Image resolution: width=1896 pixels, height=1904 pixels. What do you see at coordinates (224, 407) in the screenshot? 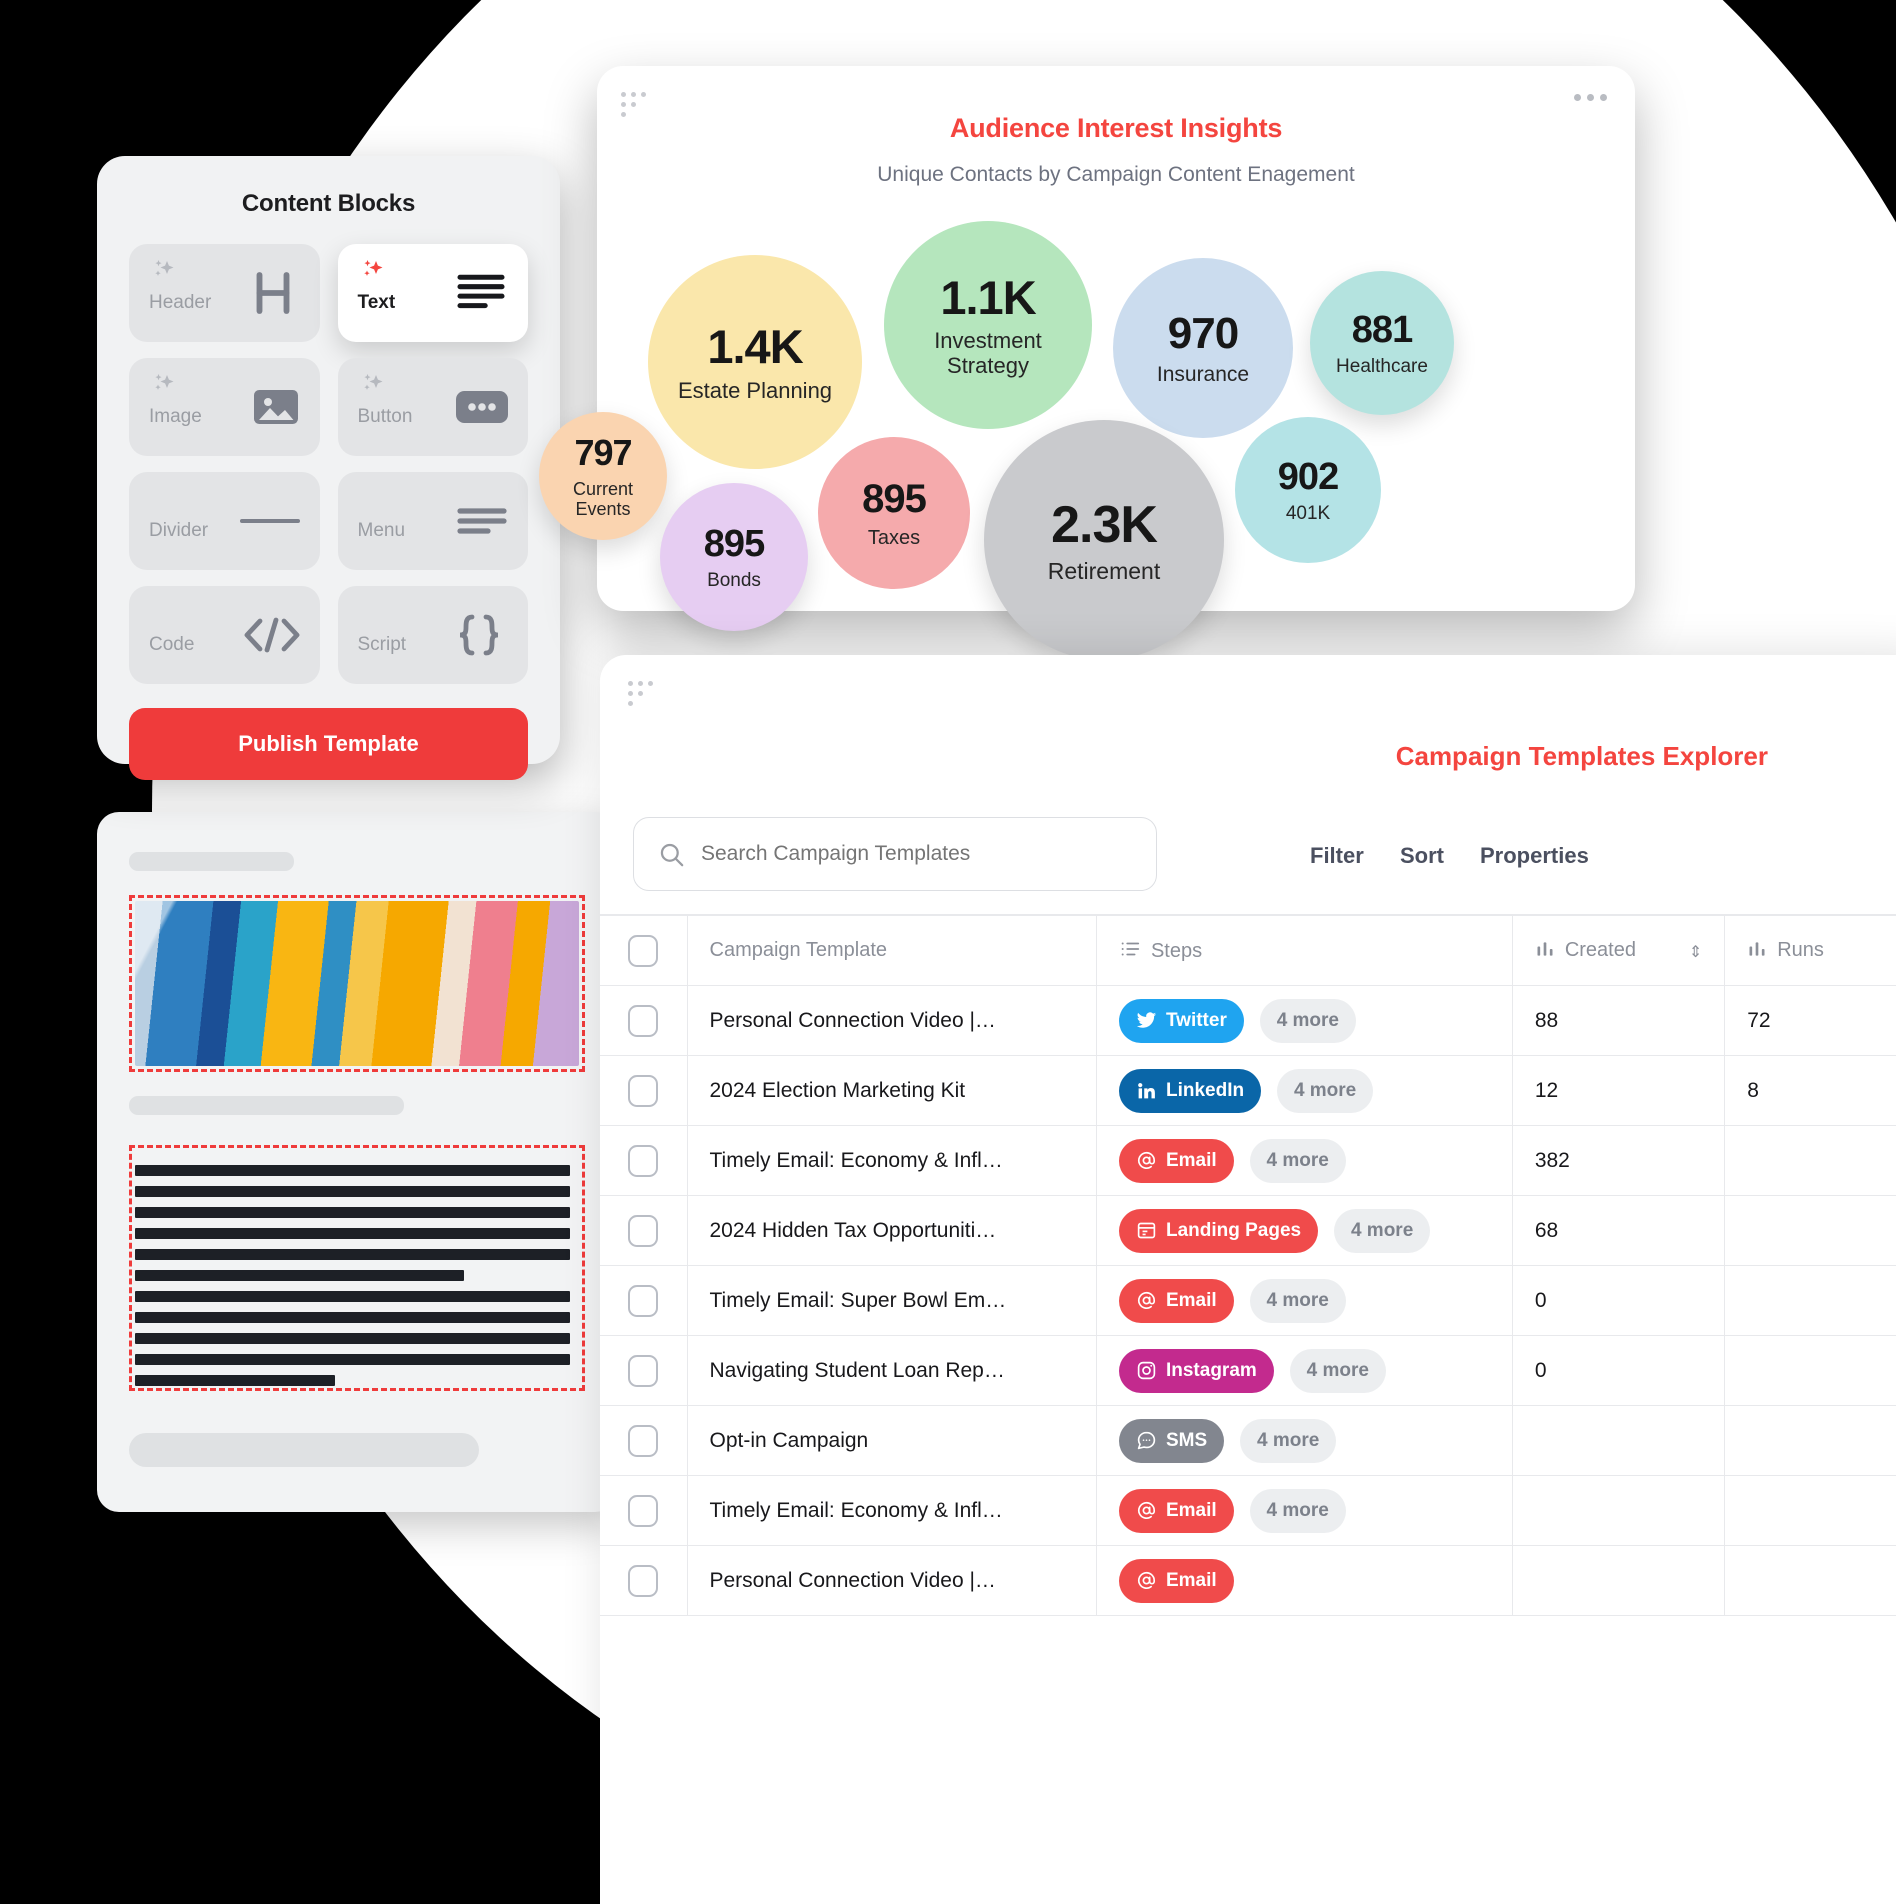
I see `content-block-tile-image: Image` at bounding box center [224, 407].